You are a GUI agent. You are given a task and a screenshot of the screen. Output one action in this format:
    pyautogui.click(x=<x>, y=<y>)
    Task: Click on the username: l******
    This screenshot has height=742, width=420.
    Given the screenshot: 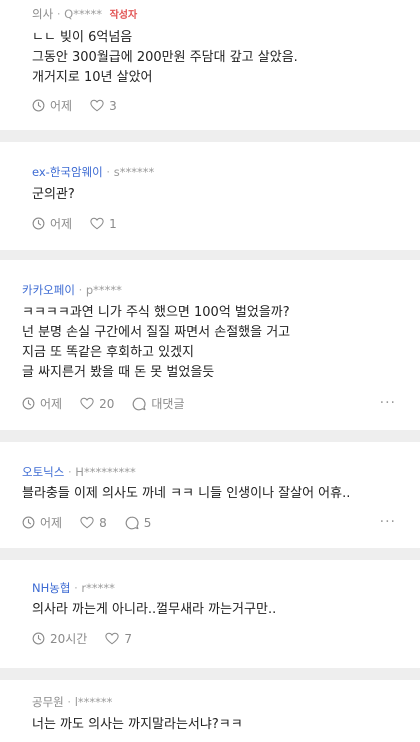 What is the action you would take?
    pyautogui.click(x=93, y=702)
    